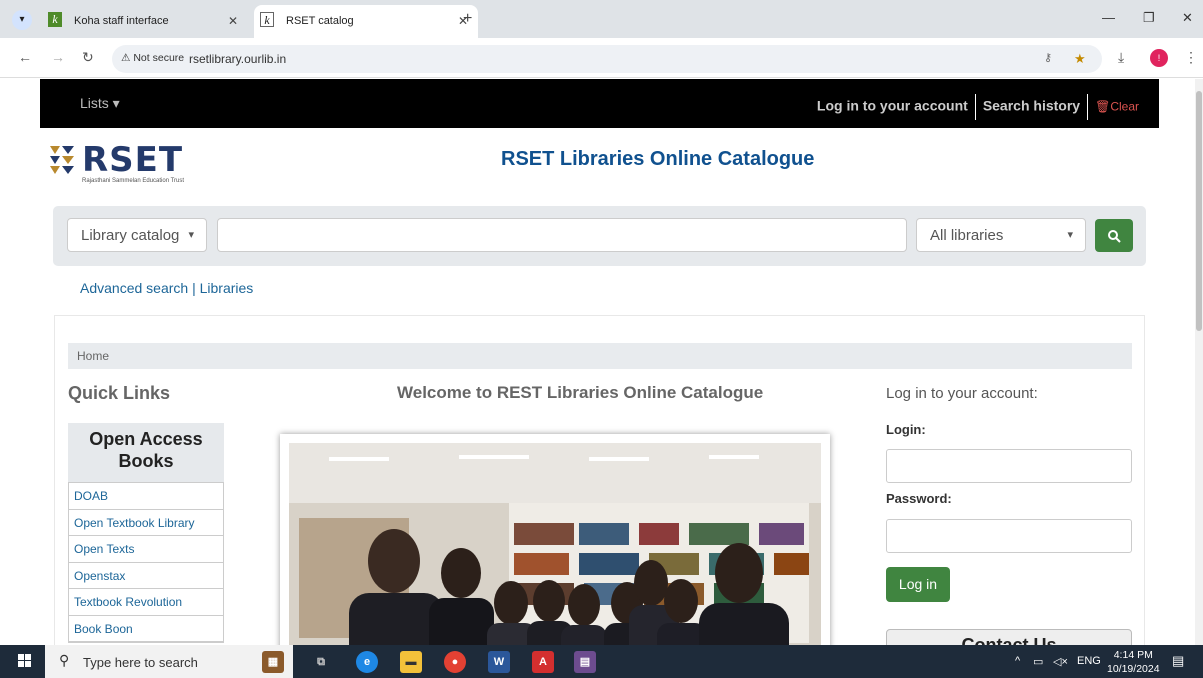 The width and height of the screenshot is (1203, 678). Describe the element at coordinates (121, 21) in the screenshot. I see `tab-label: Koha staff interface` at that location.